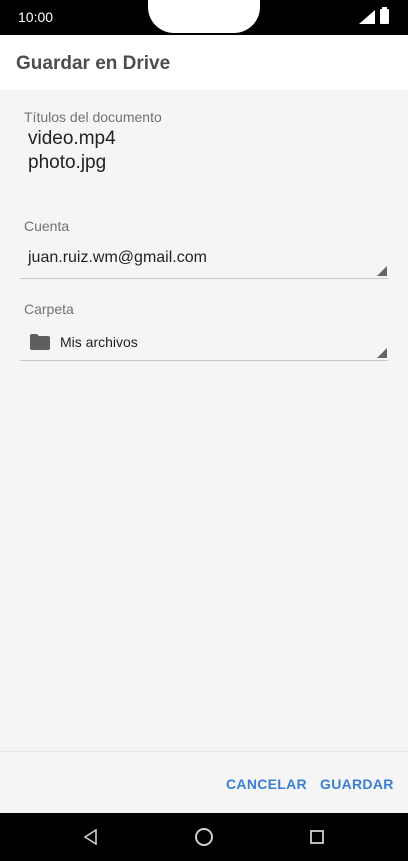  I want to click on account-value: juan.ruiz.wm@gmail.com, so click(117, 257).